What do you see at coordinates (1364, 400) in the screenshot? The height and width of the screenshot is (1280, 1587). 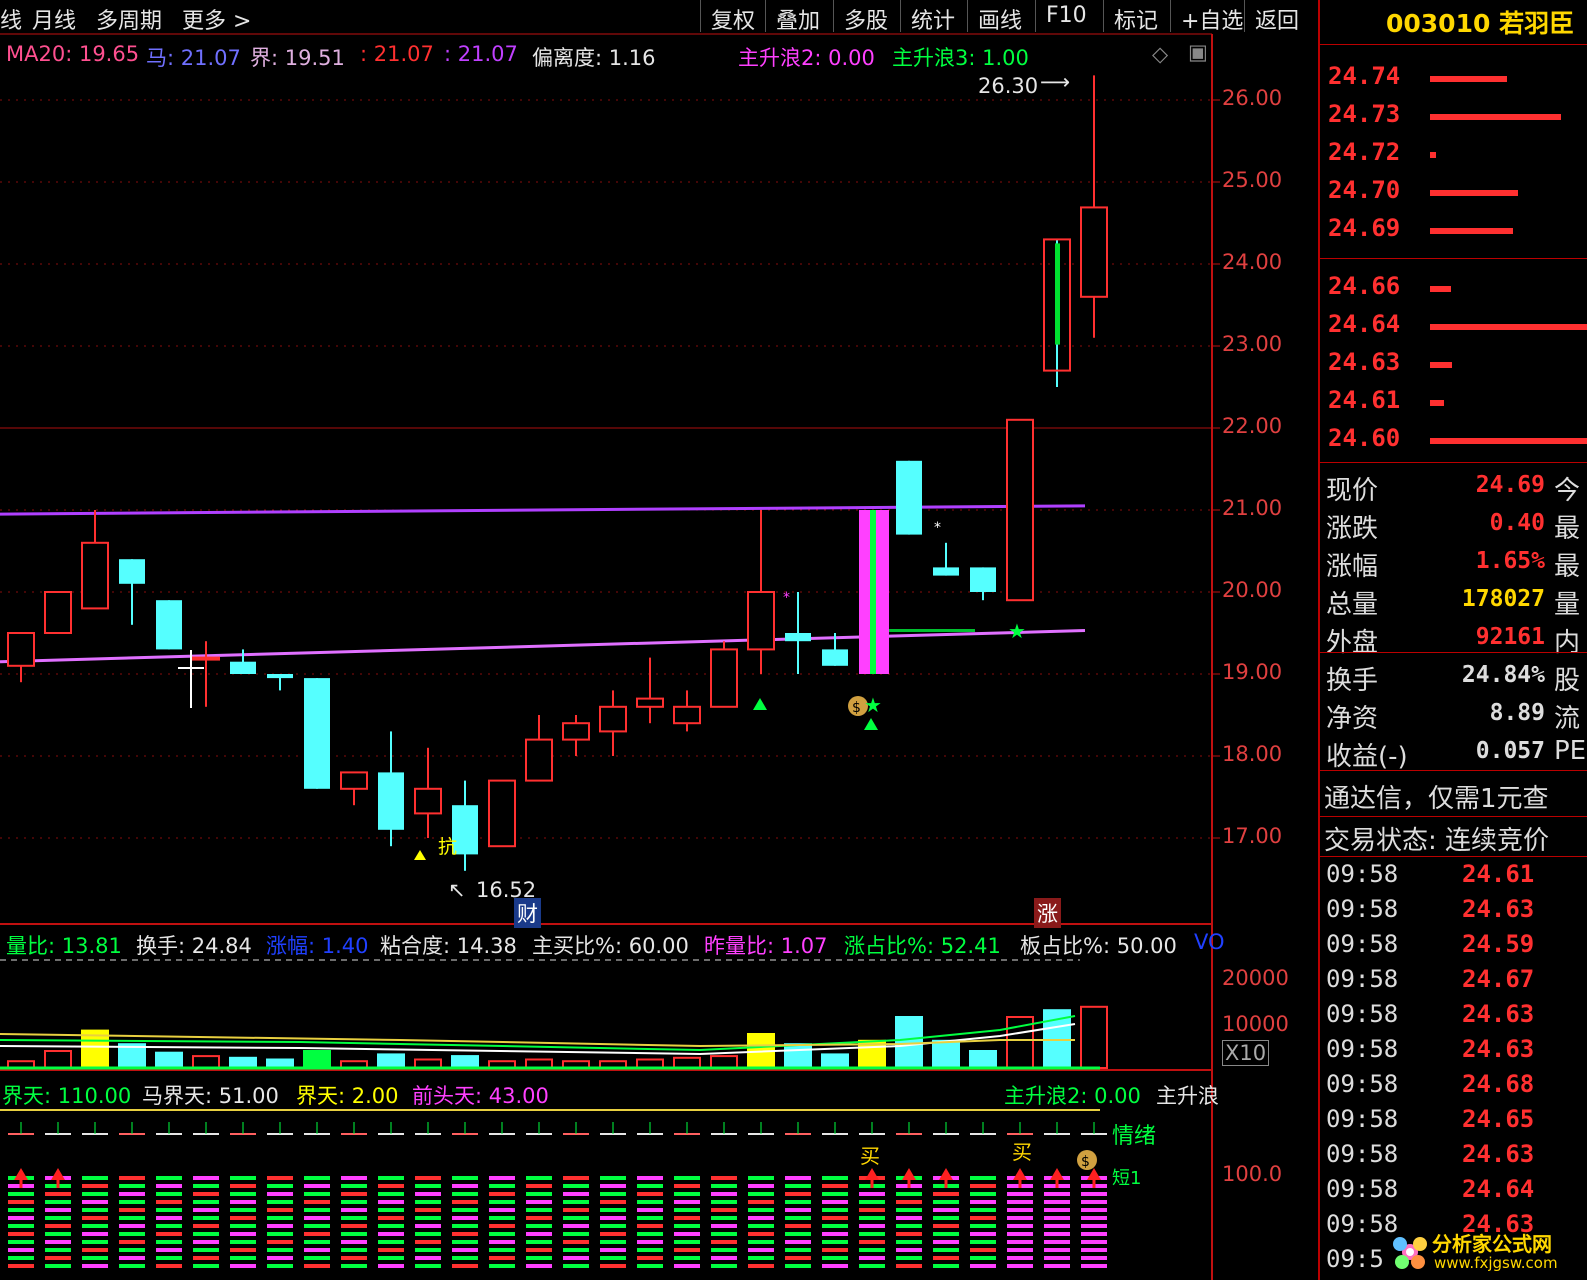 I see `orderbook-price: 24.61` at bounding box center [1364, 400].